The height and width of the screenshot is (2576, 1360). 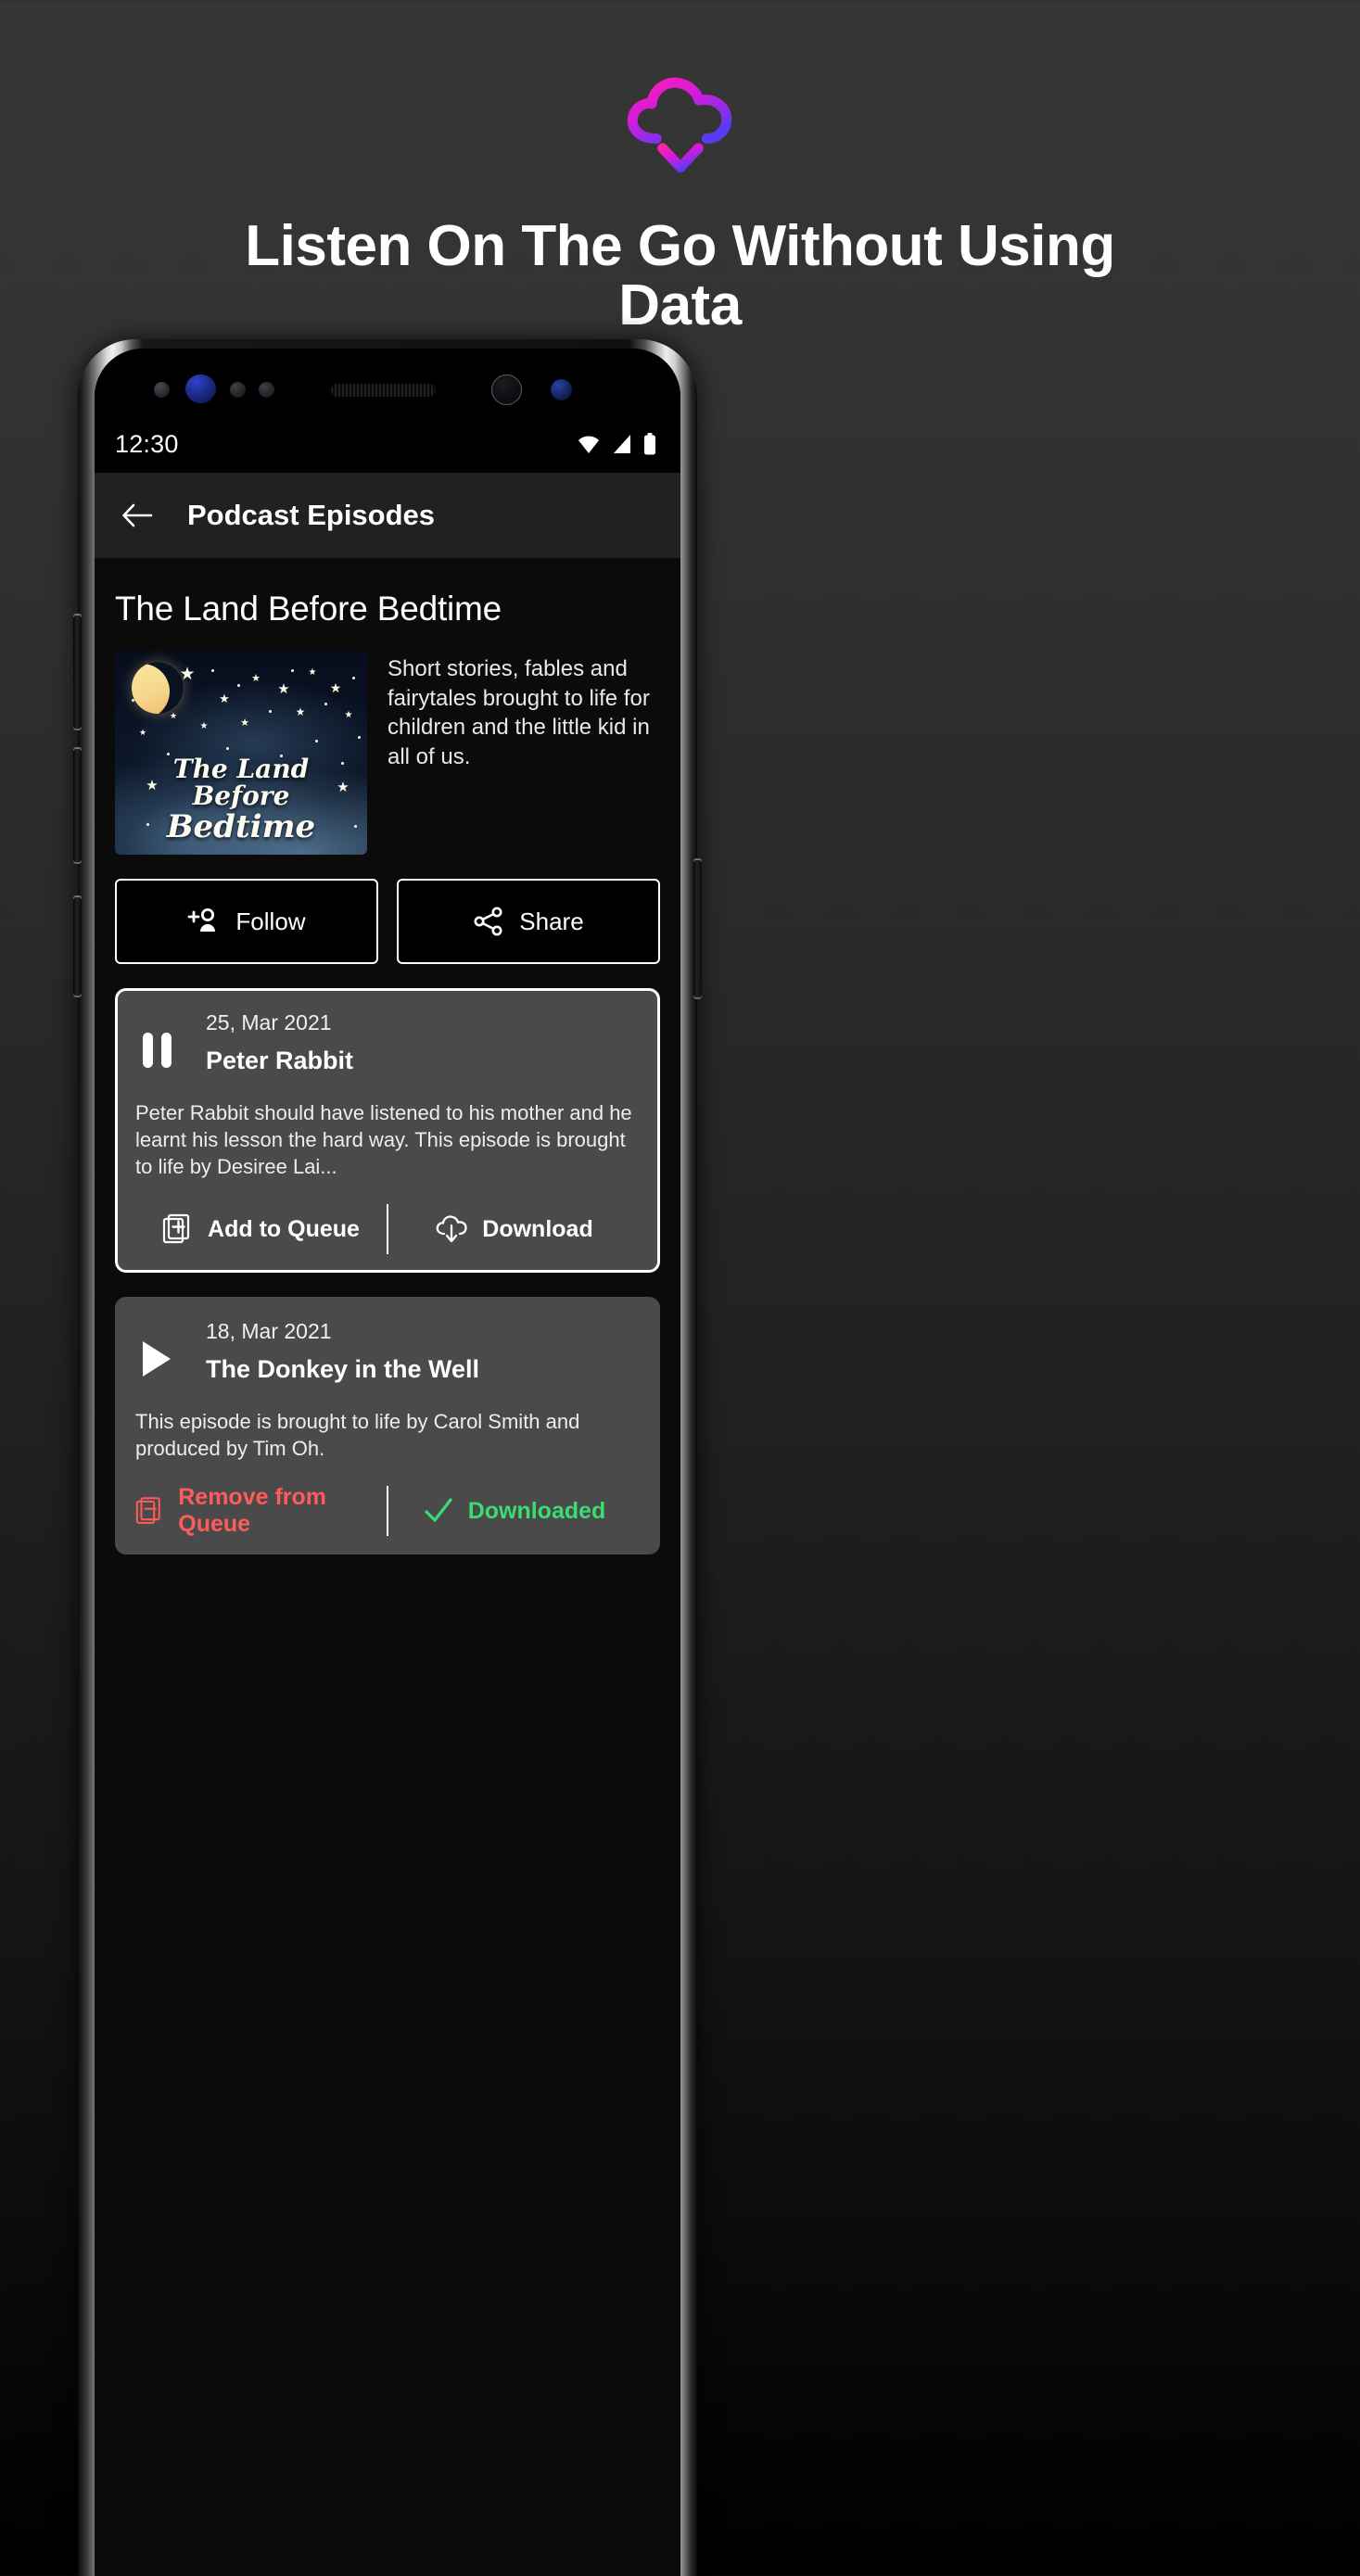 I want to click on remove-from-queue-icon, so click(x=147, y=1511).